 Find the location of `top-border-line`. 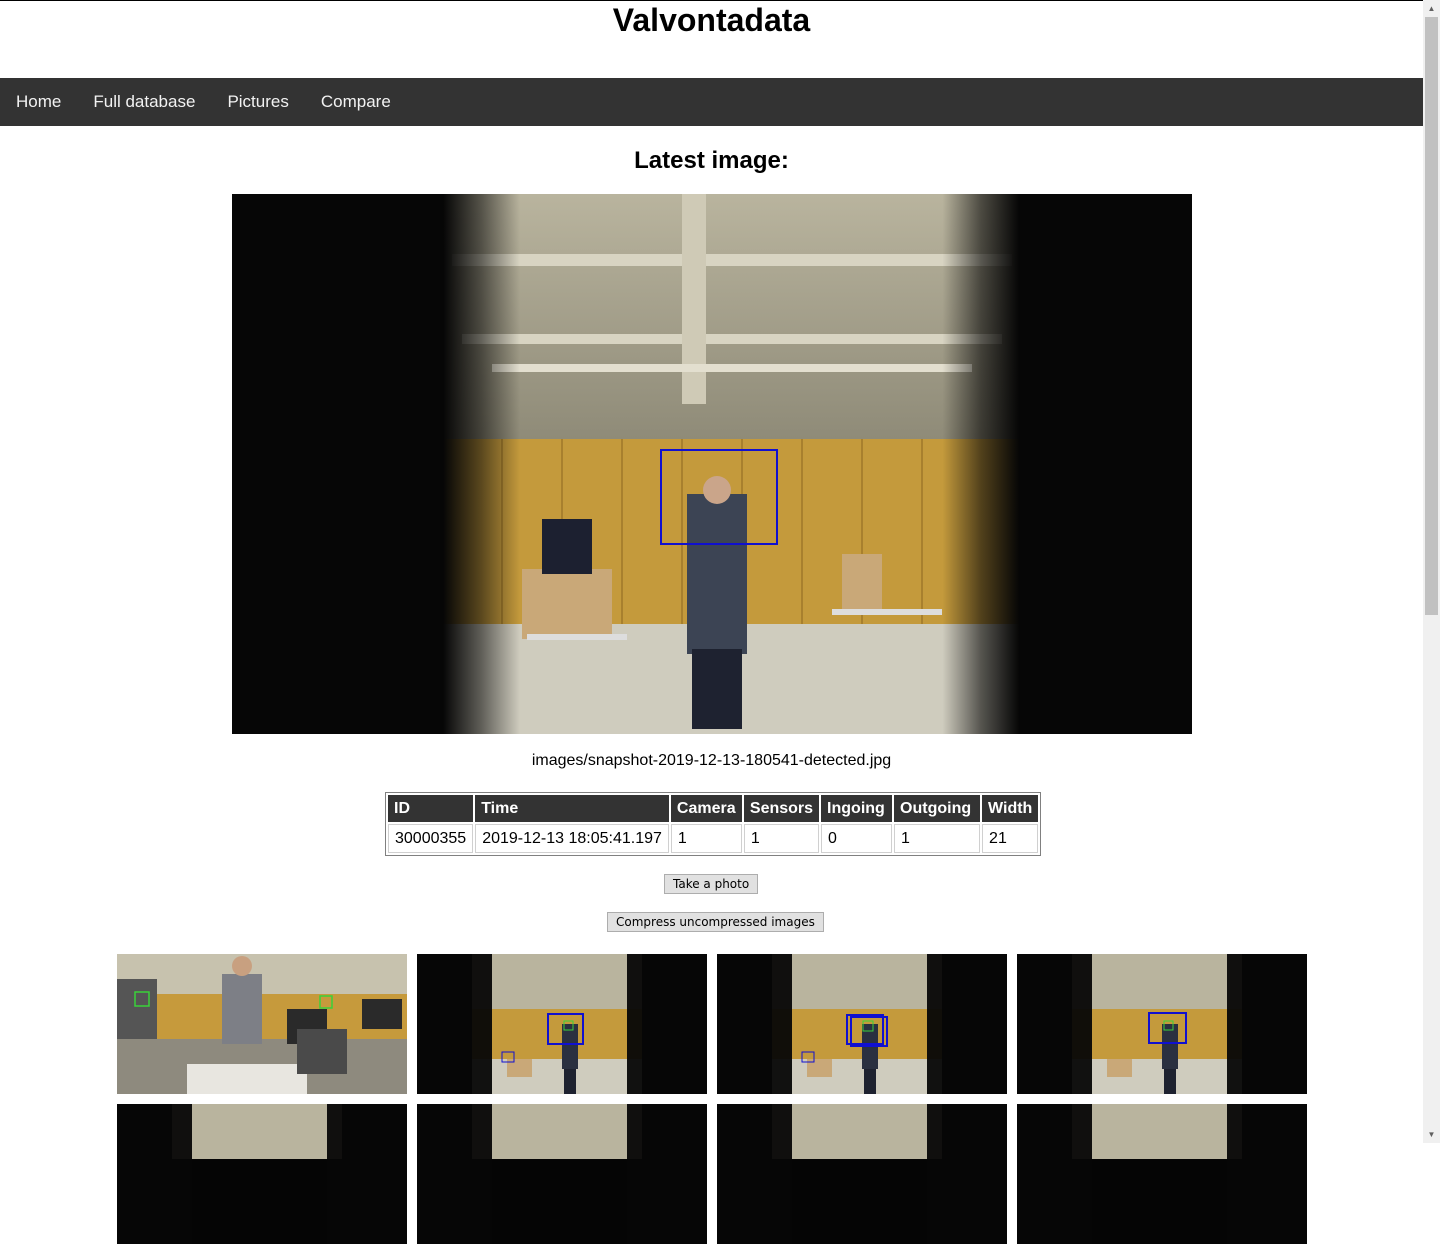

top-border-line is located at coordinates (711, 0).